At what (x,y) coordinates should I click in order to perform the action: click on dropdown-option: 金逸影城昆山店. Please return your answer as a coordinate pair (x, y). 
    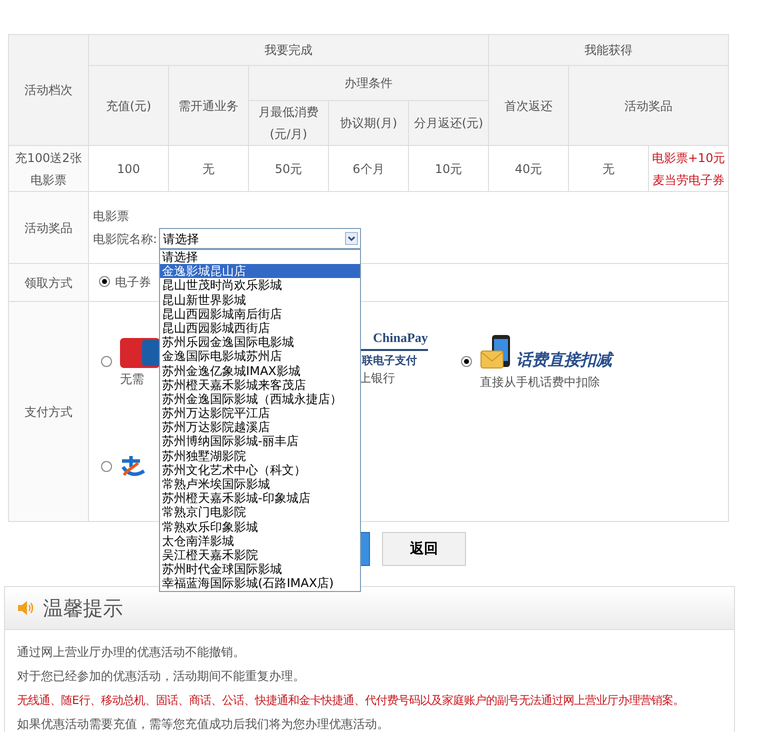
    Looking at the image, I should click on (260, 271).